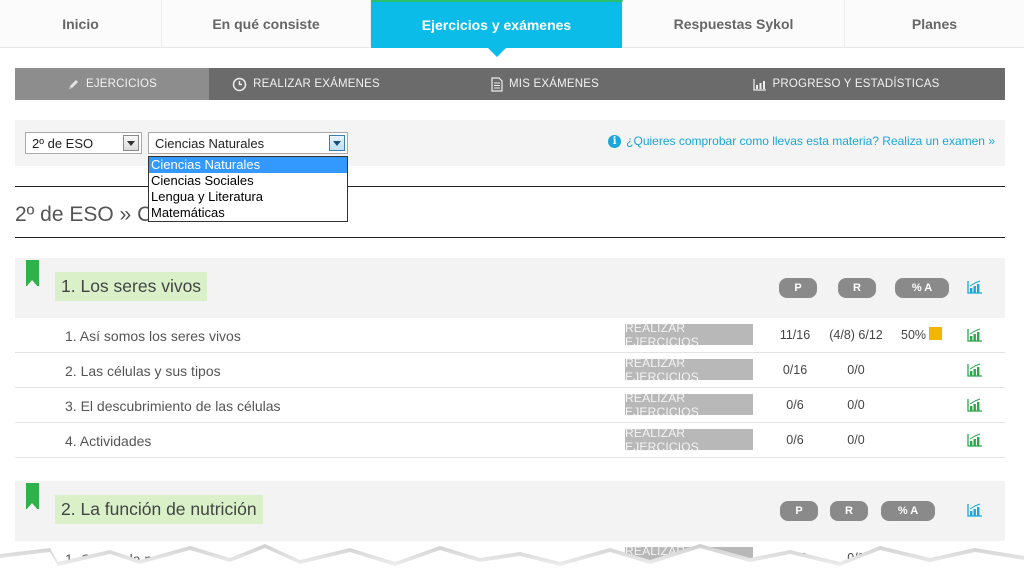 This screenshot has height=578, width=1024. Describe the element at coordinates (512, 561) in the screenshot. I see `torn-edge-decoration` at that location.